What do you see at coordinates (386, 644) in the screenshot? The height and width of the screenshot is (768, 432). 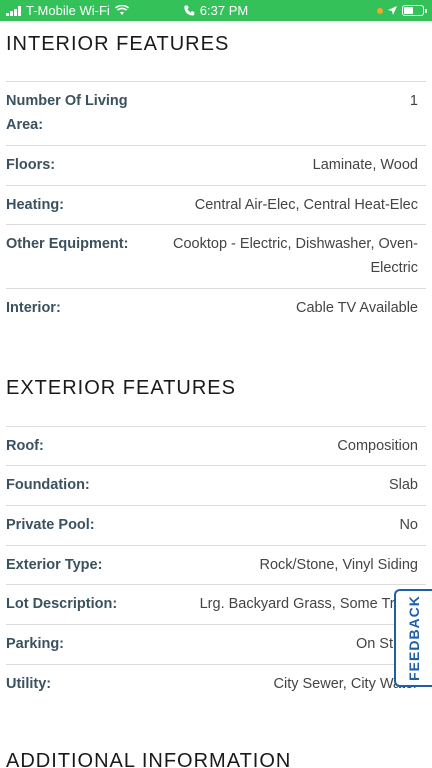 I see `row-value: On Street` at bounding box center [386, 644].